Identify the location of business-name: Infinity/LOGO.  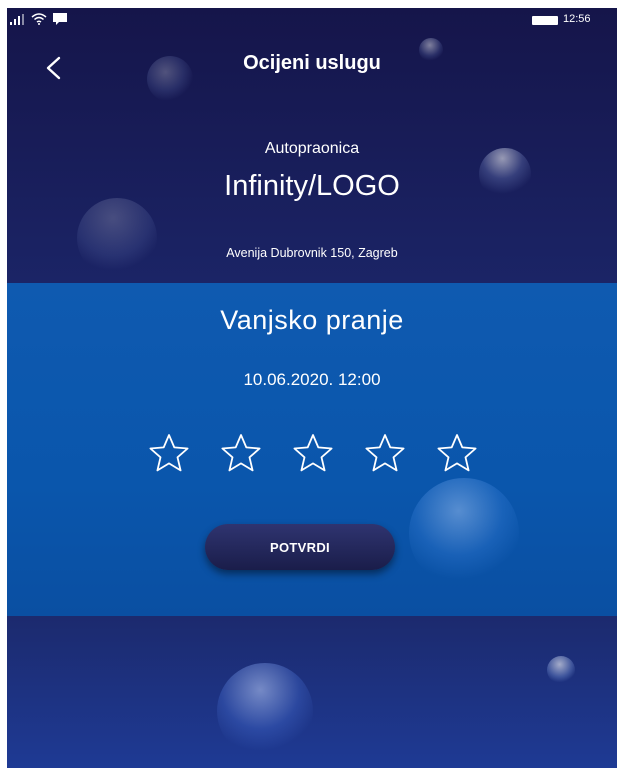
(312, 186).